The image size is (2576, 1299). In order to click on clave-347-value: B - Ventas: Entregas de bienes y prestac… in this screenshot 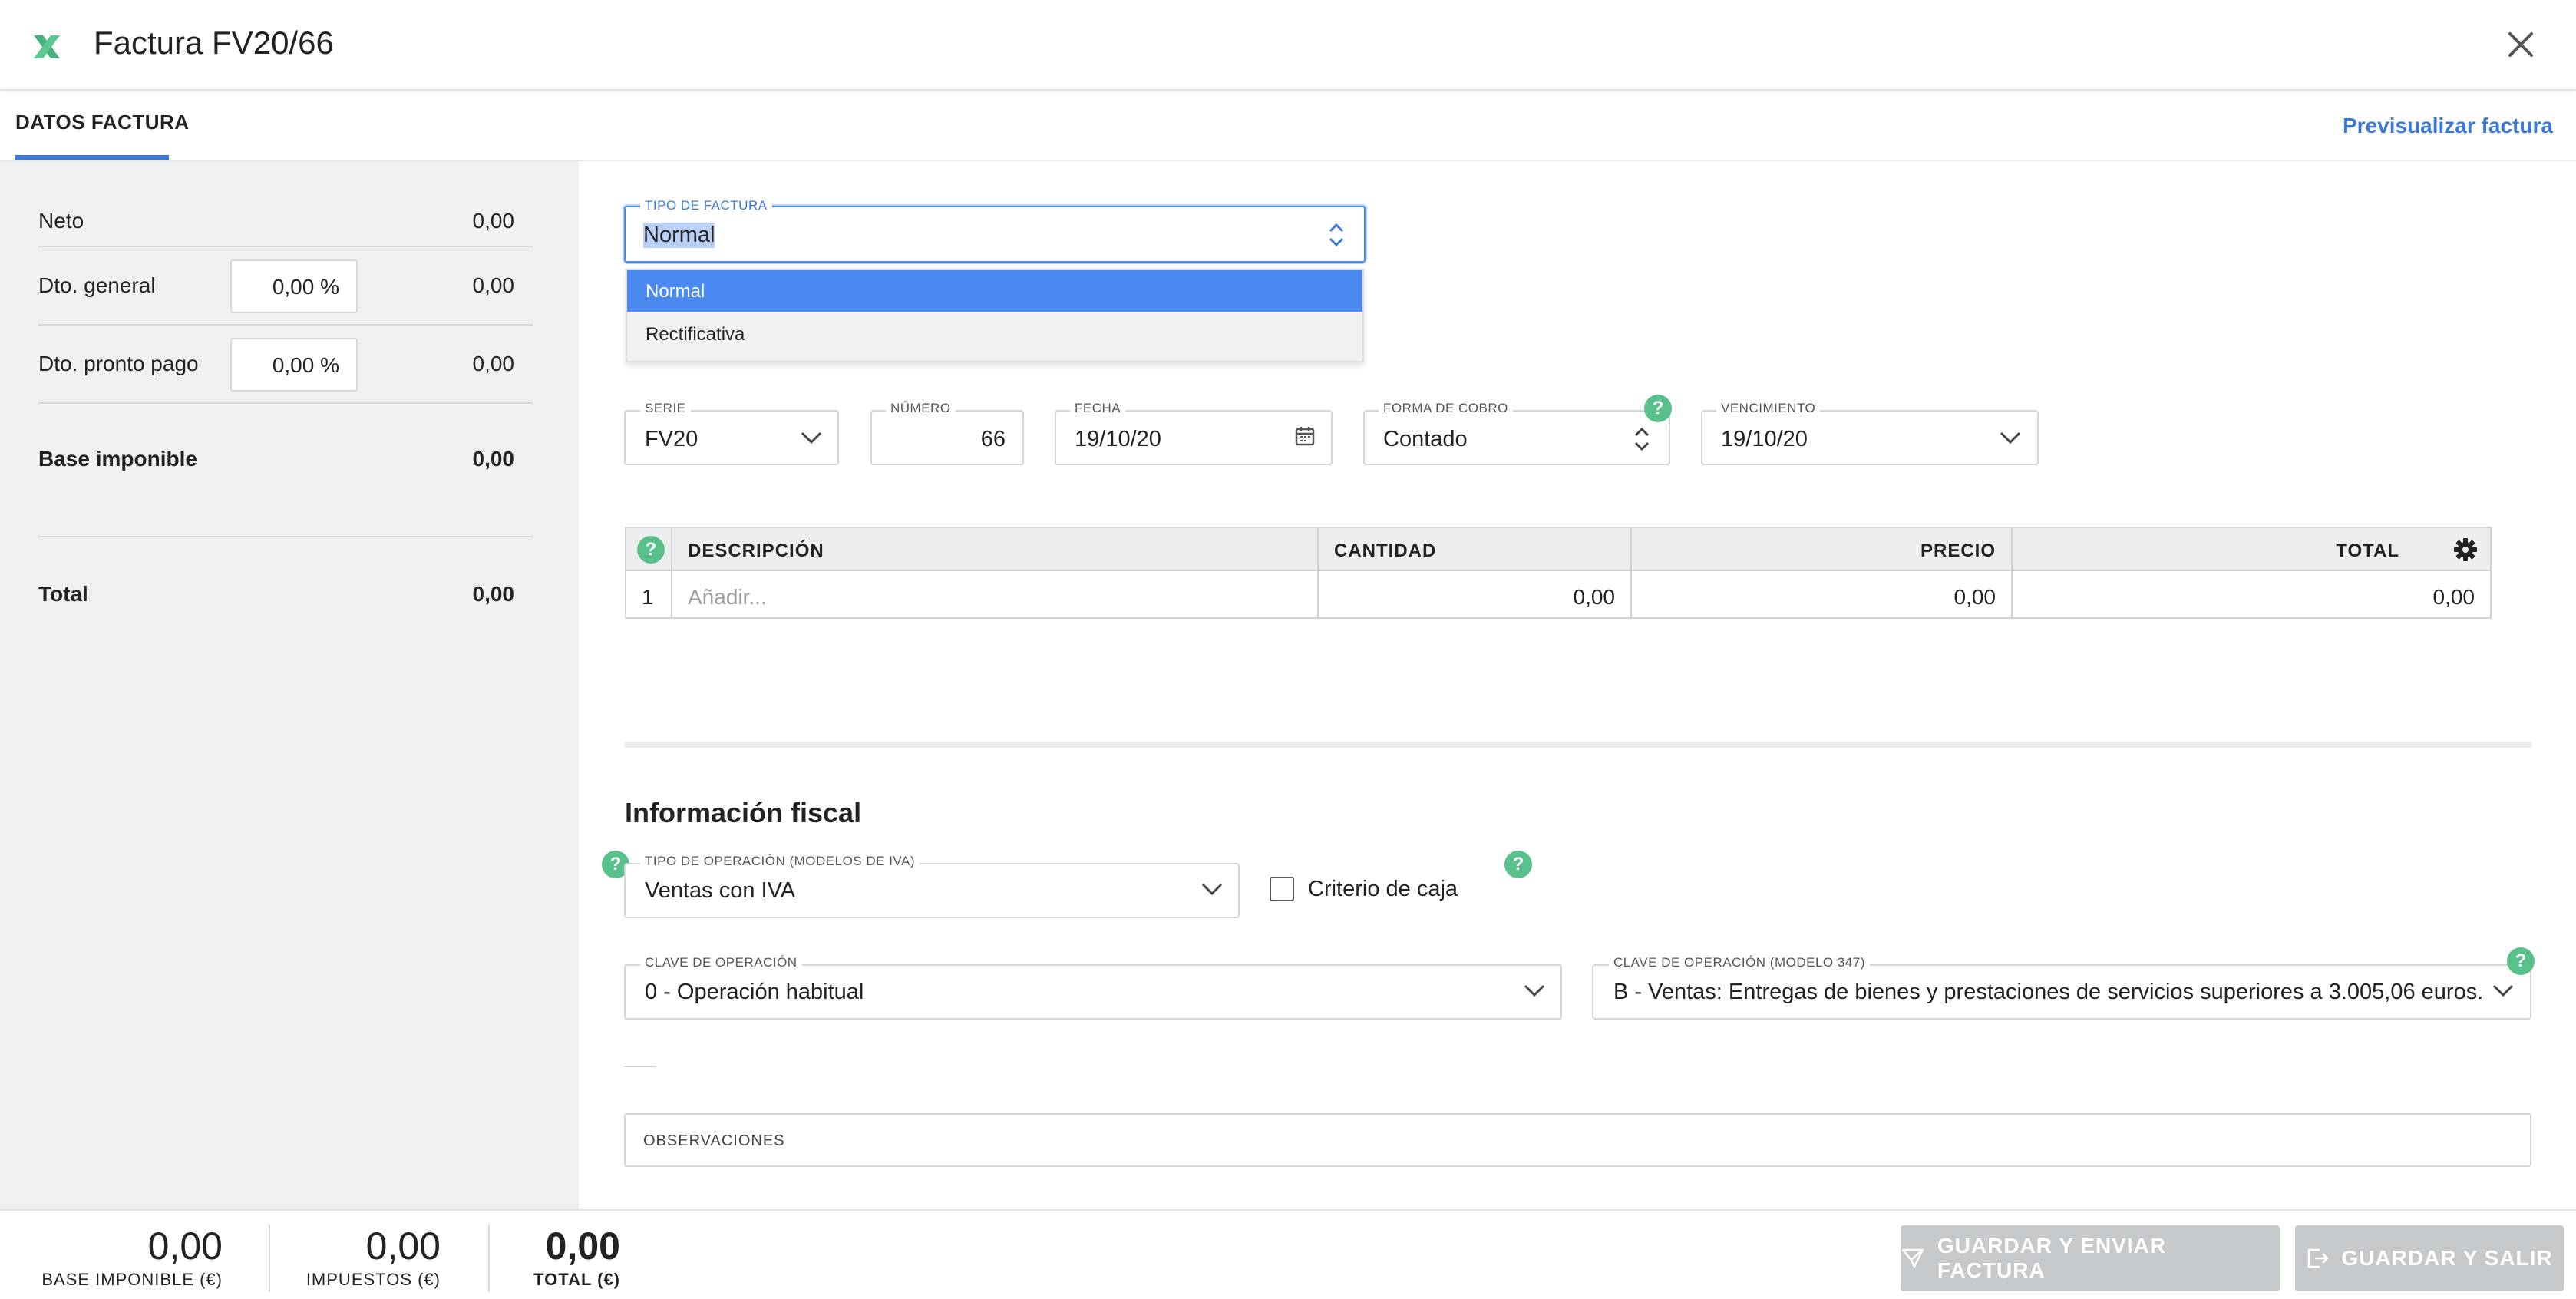, I will do `click(2048, 992)`.